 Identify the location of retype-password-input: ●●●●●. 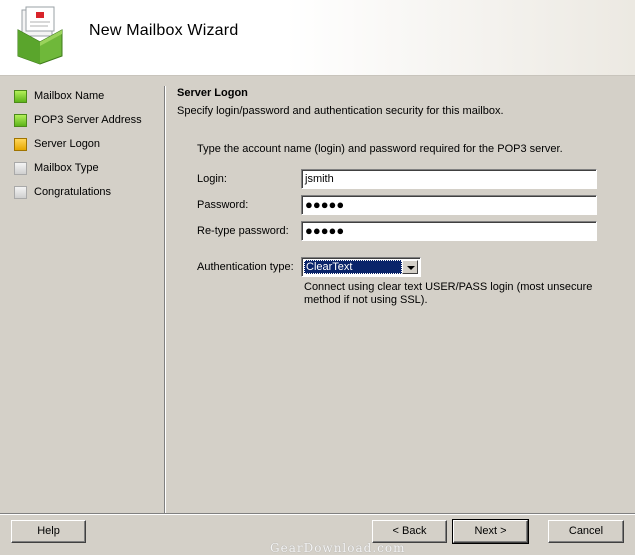
(449, 231).